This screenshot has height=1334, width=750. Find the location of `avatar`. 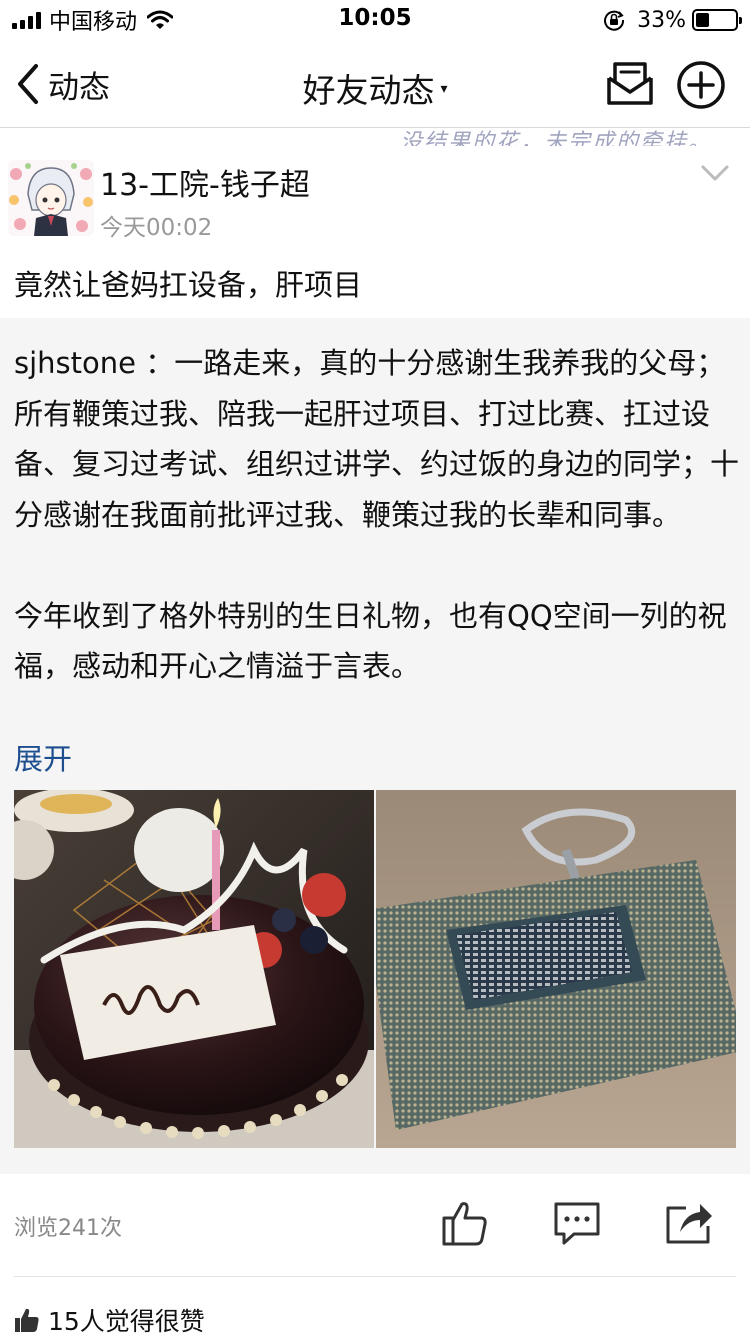

avatar is located at coordinates (51, 198).